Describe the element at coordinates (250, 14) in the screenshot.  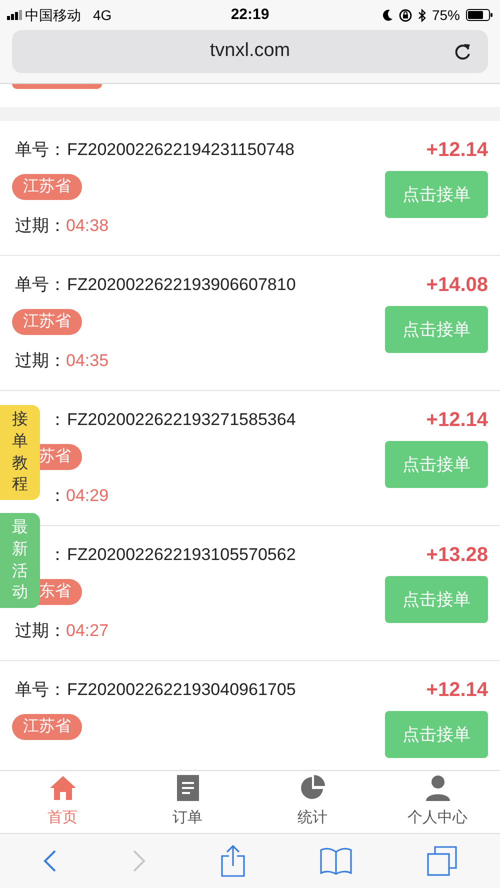
I see `clock: 22:19` at that location.